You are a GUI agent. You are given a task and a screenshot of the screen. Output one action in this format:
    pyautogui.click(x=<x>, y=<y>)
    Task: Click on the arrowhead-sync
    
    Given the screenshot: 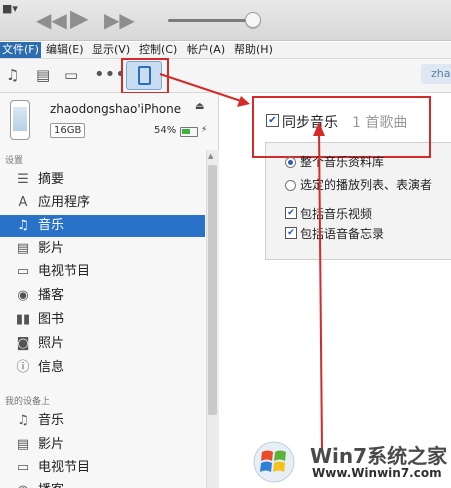 What is the action you would take?
    pyautogui.click(x=243, y=101)
    